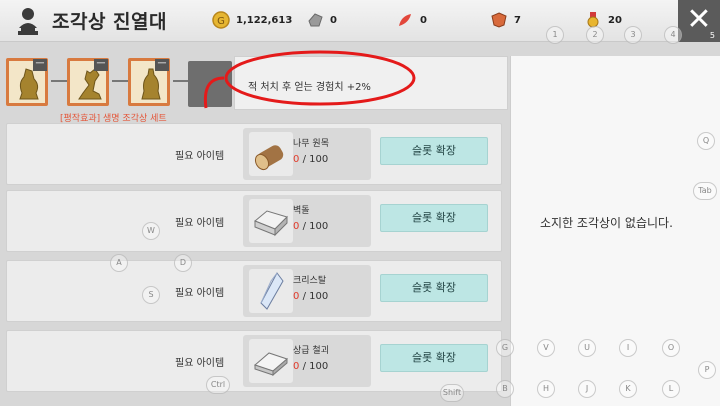 Image resolution: width=720 pixels, height=406 pixels. What do you see at coordinates (423, 20) in the screenshot?
I see `feather-value: 0` at bounding box center [423, 20].